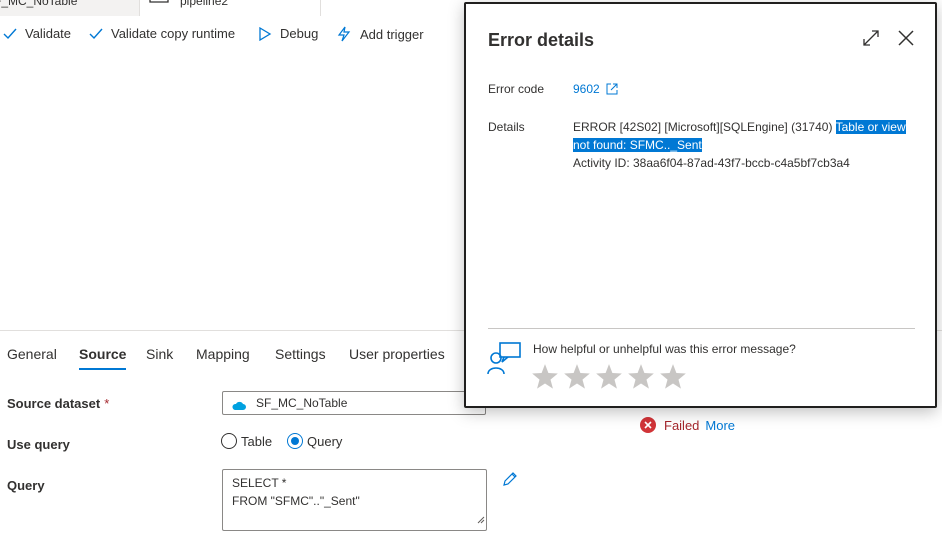  Describe the element at coordinates (39, 4) in the screenshot. I see `tab-dataset-label: F_MC_NoTable` at that location.